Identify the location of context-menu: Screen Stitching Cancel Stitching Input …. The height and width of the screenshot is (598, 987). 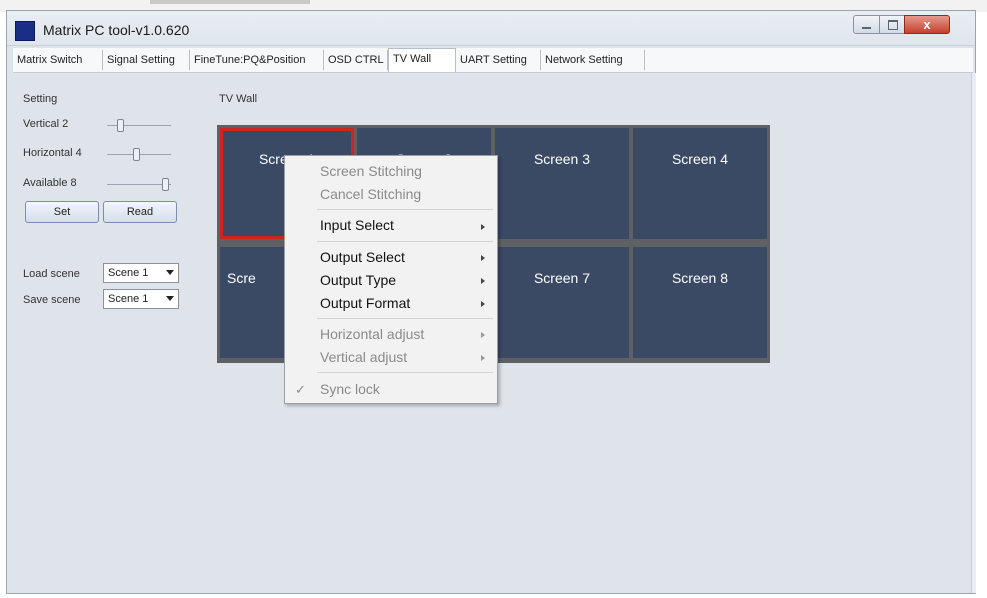
(391, 279).